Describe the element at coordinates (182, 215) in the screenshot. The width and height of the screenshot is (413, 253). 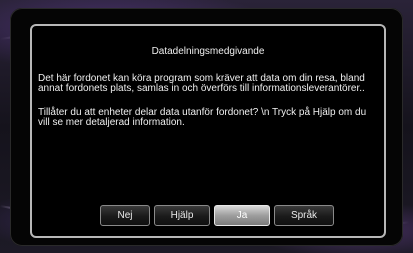
I see `help-button: Hjälp` at that location.